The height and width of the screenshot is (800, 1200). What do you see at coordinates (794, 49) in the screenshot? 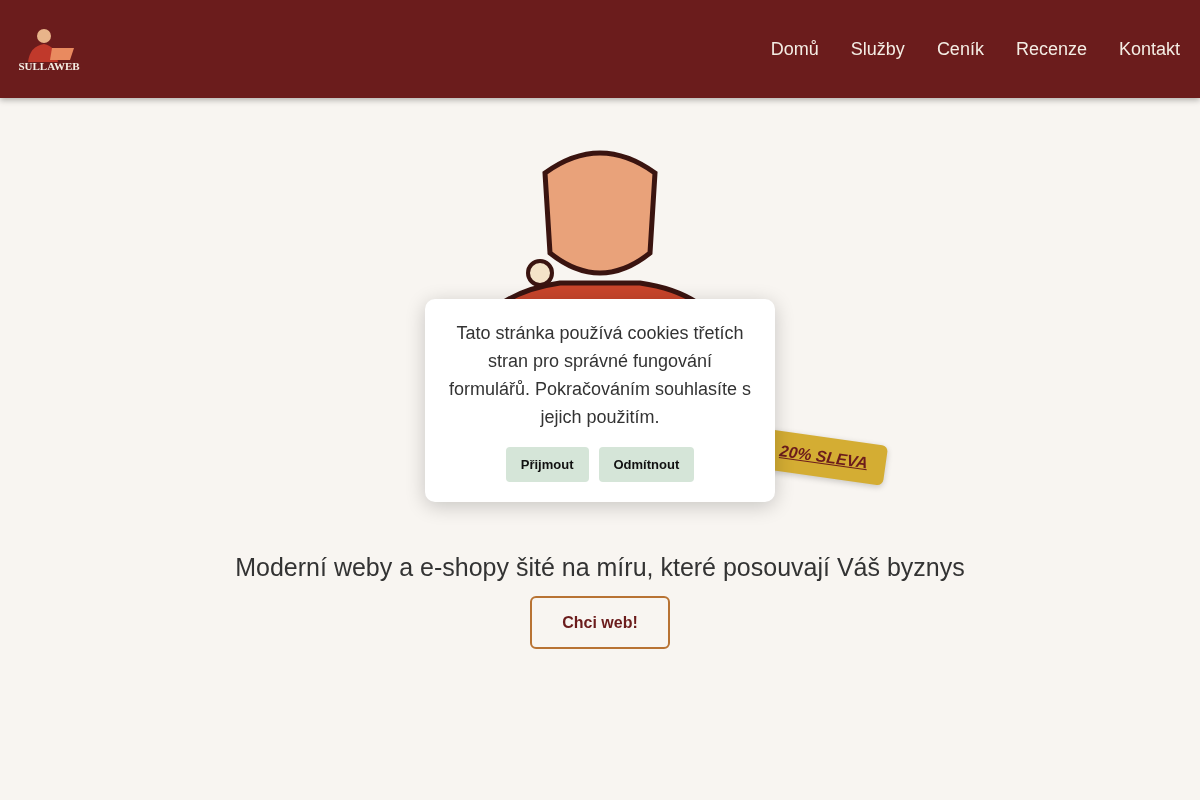
I see `nav-link: Domů` at bounding box center [794, 49].